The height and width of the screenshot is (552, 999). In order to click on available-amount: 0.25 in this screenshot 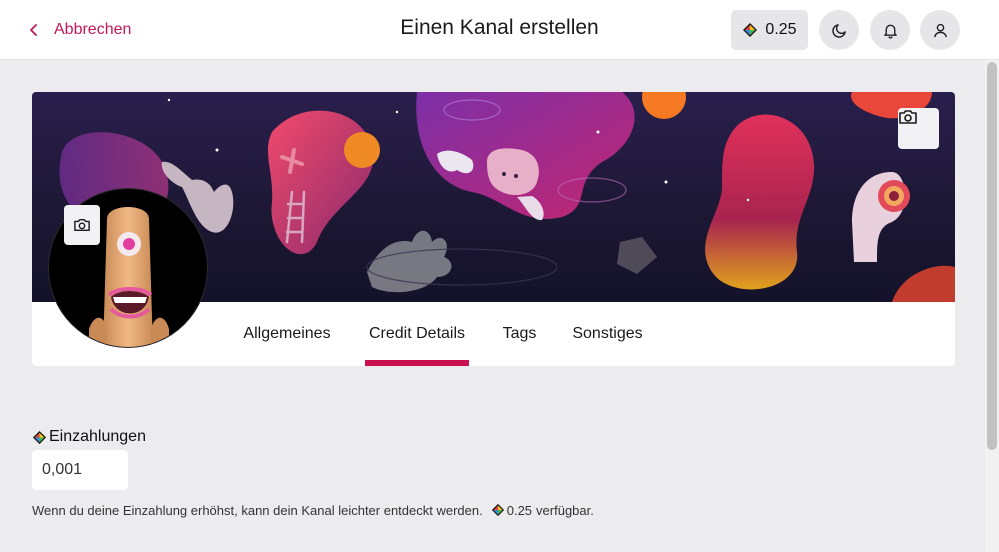, I will do `click(519, 510)`.